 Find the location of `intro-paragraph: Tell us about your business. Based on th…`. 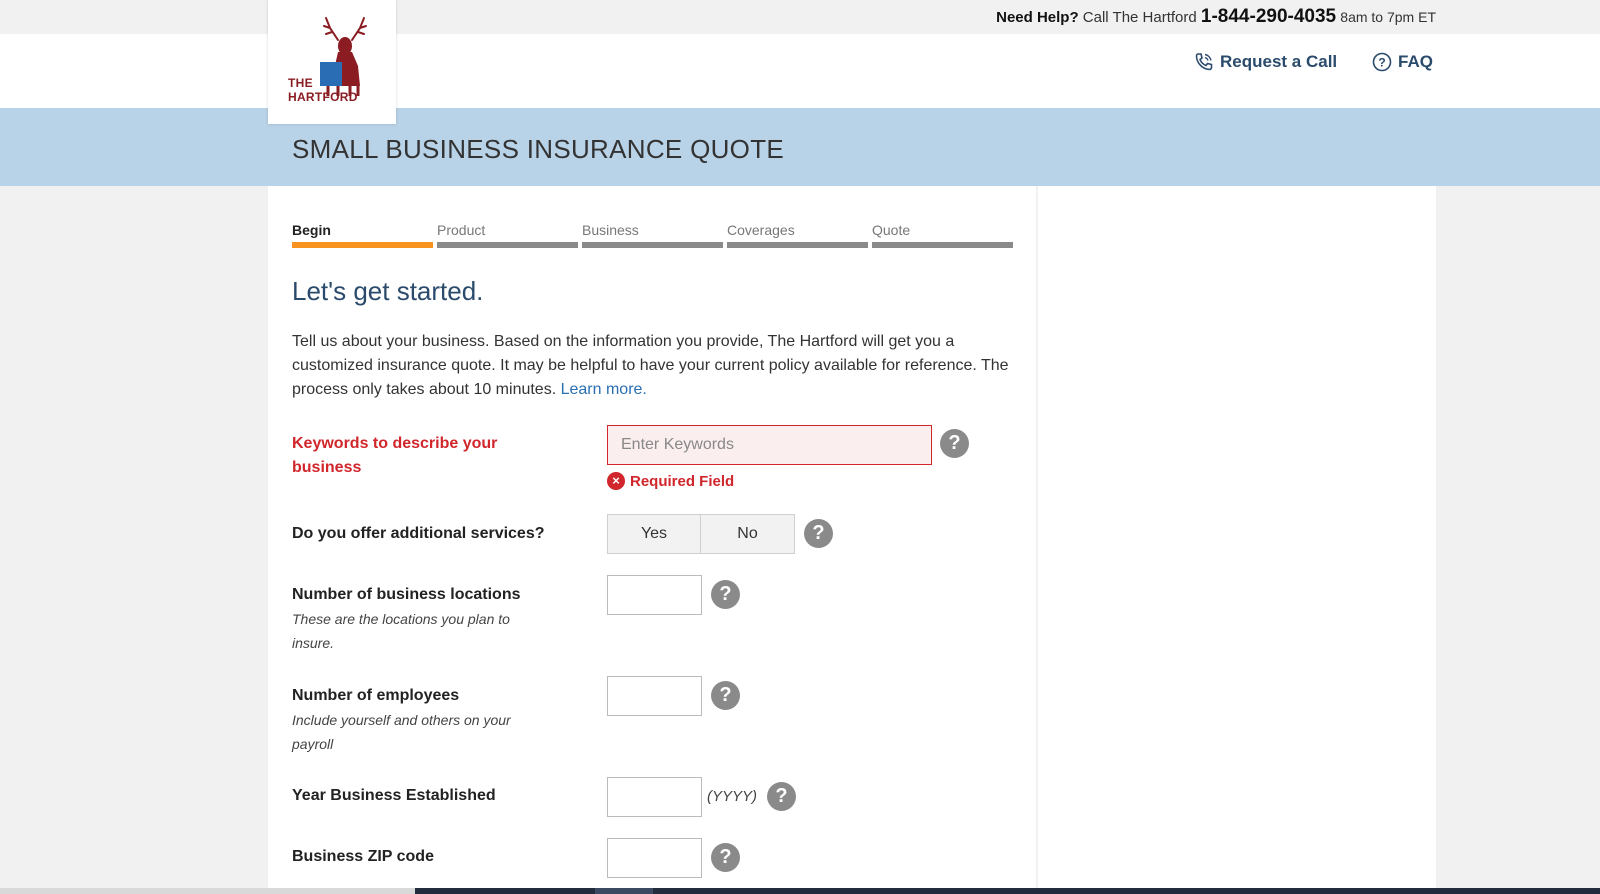

intro-paragraph: Tell us about your business. Based on th… is located at coordinates (650, 365).